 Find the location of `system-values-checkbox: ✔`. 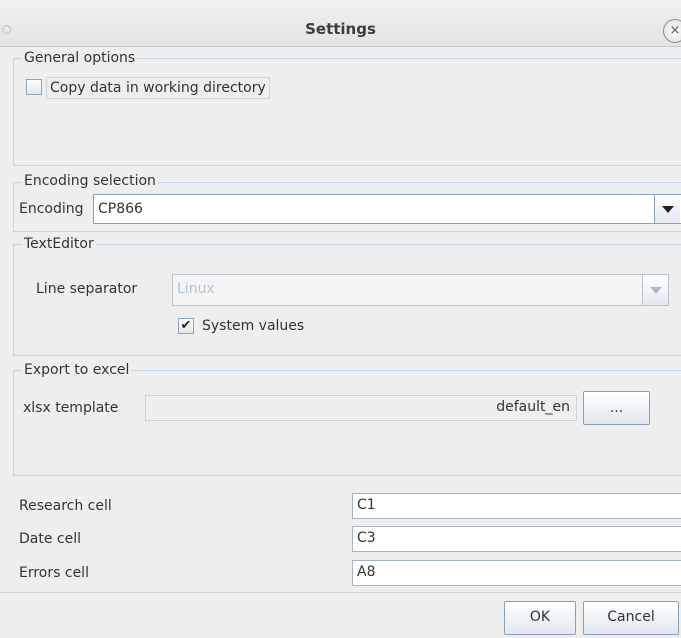

system-values-checkbox: ✔ is located at coordinates (186, 326).